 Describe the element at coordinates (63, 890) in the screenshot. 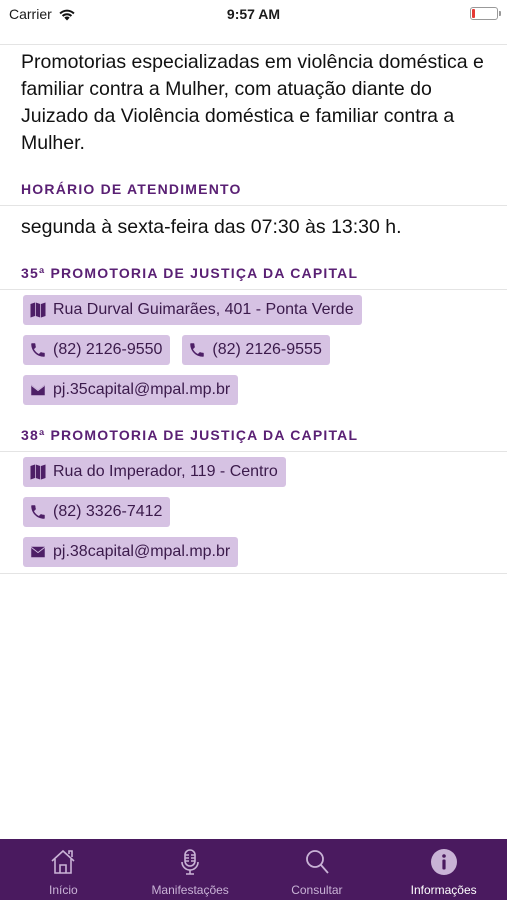

I see `tab-label: Início` at that location.